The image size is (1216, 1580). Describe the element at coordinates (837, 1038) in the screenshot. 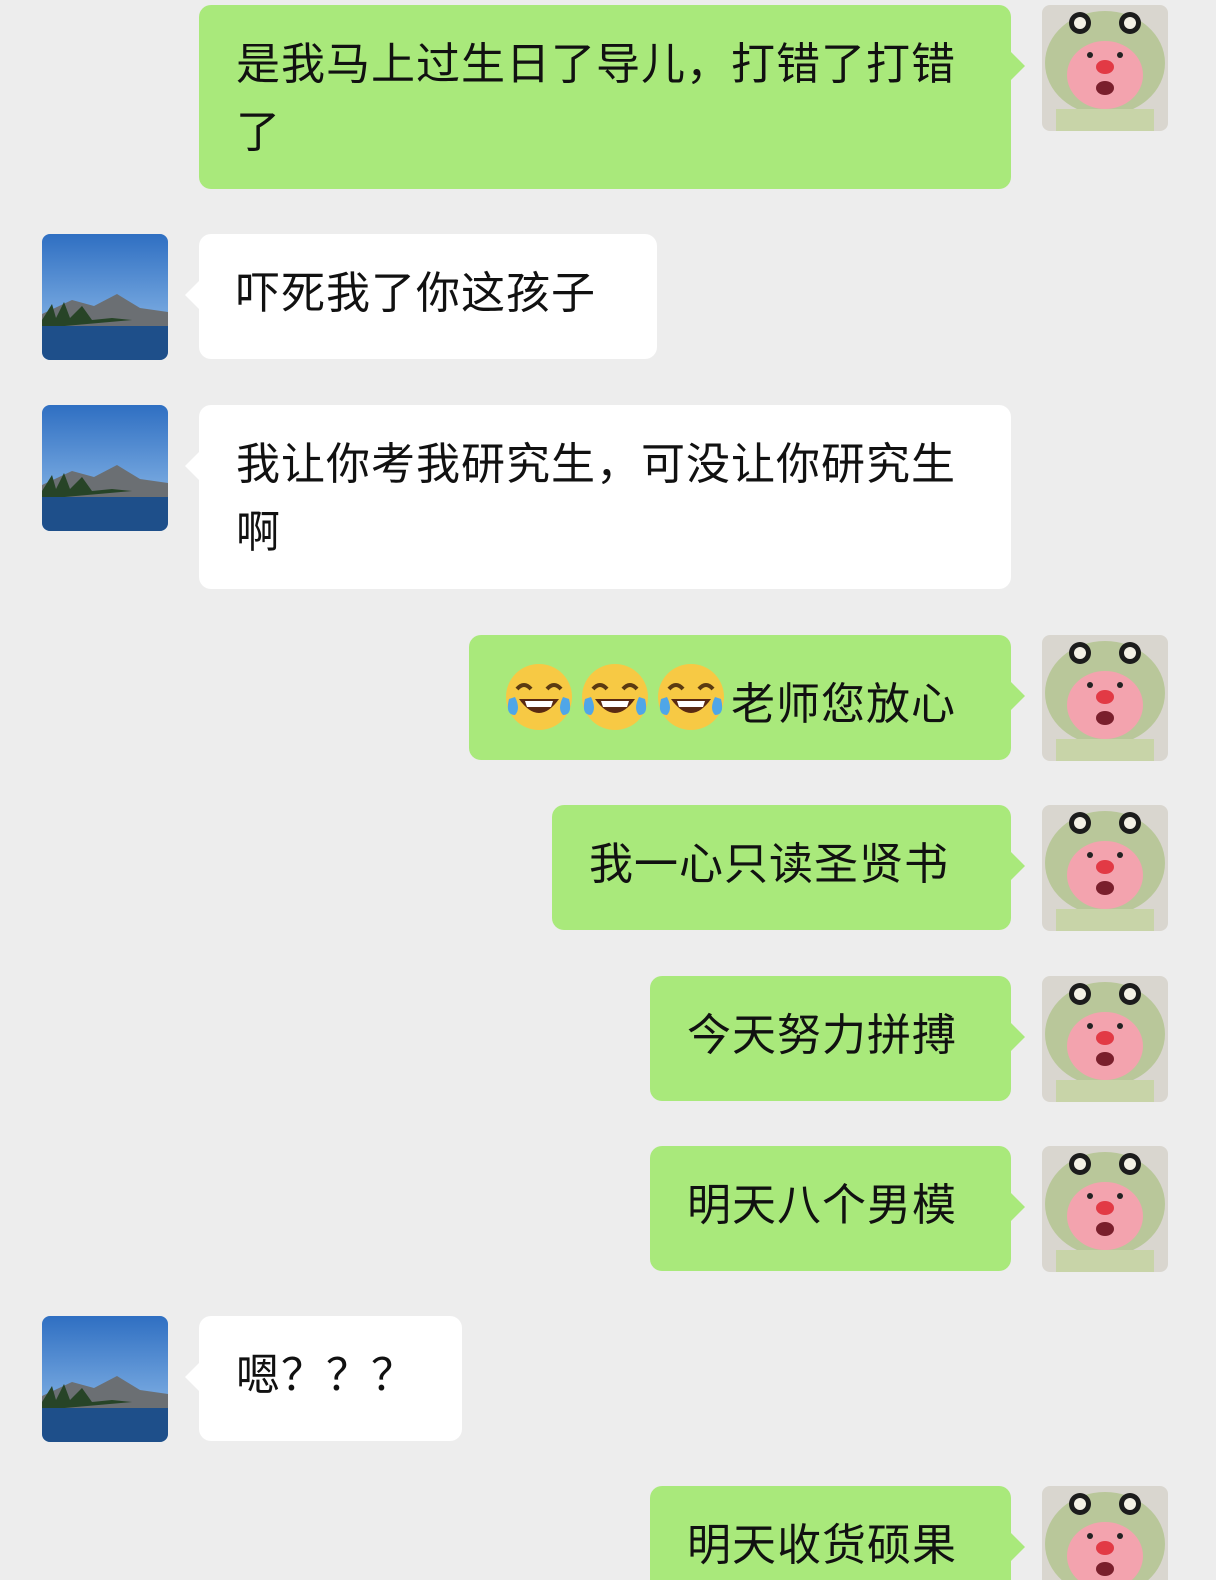

I see `message-bubble-sent: 今天努力拼搏` at that location.